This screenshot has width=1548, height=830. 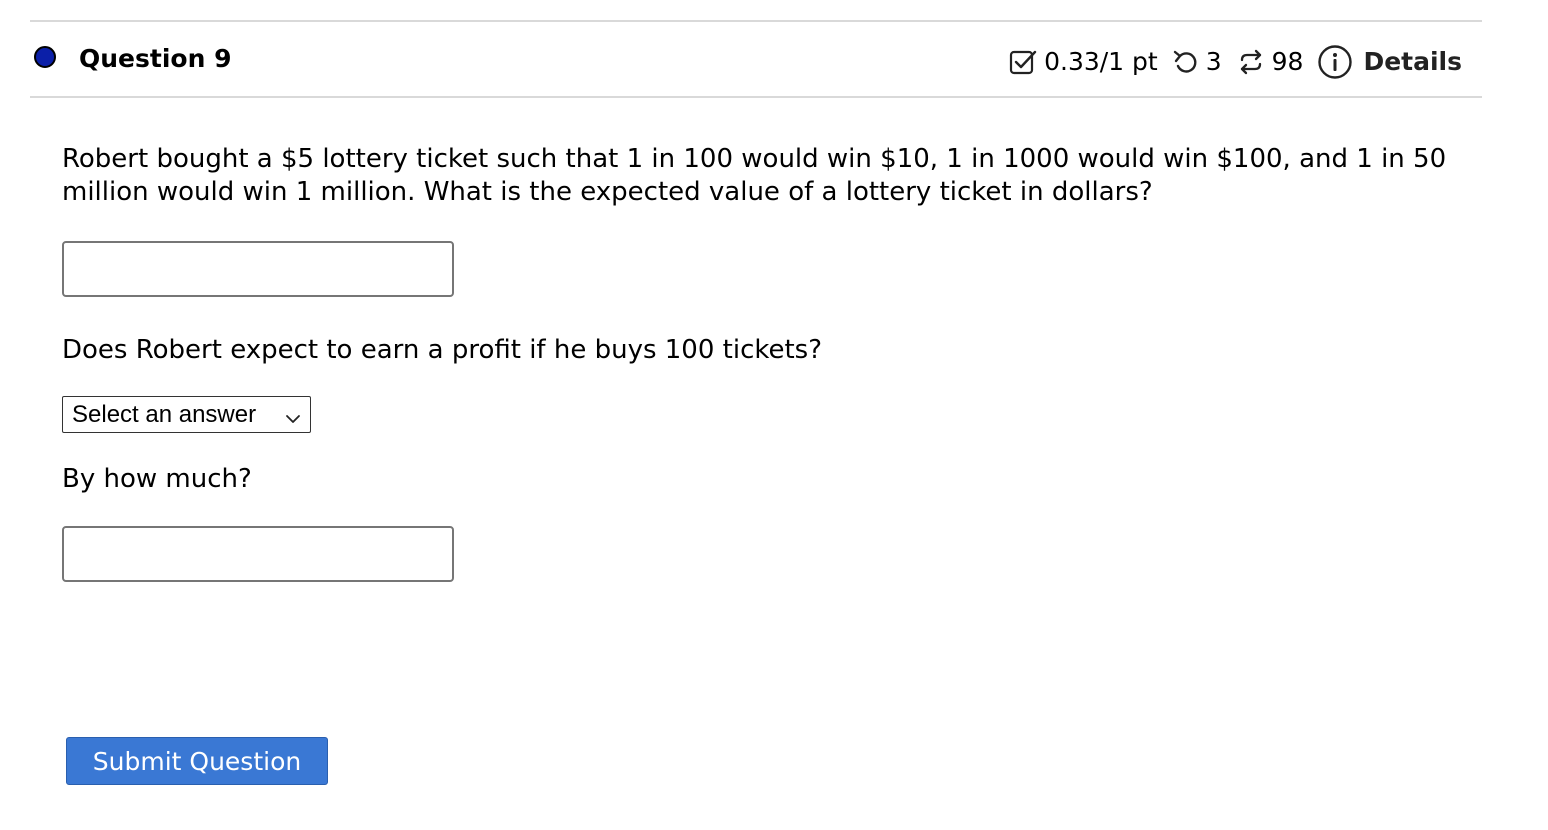 What do you see at coordinates (1251, 62) in the screenshot?
I see `retry-icon` at bounding box center [1251, 62].